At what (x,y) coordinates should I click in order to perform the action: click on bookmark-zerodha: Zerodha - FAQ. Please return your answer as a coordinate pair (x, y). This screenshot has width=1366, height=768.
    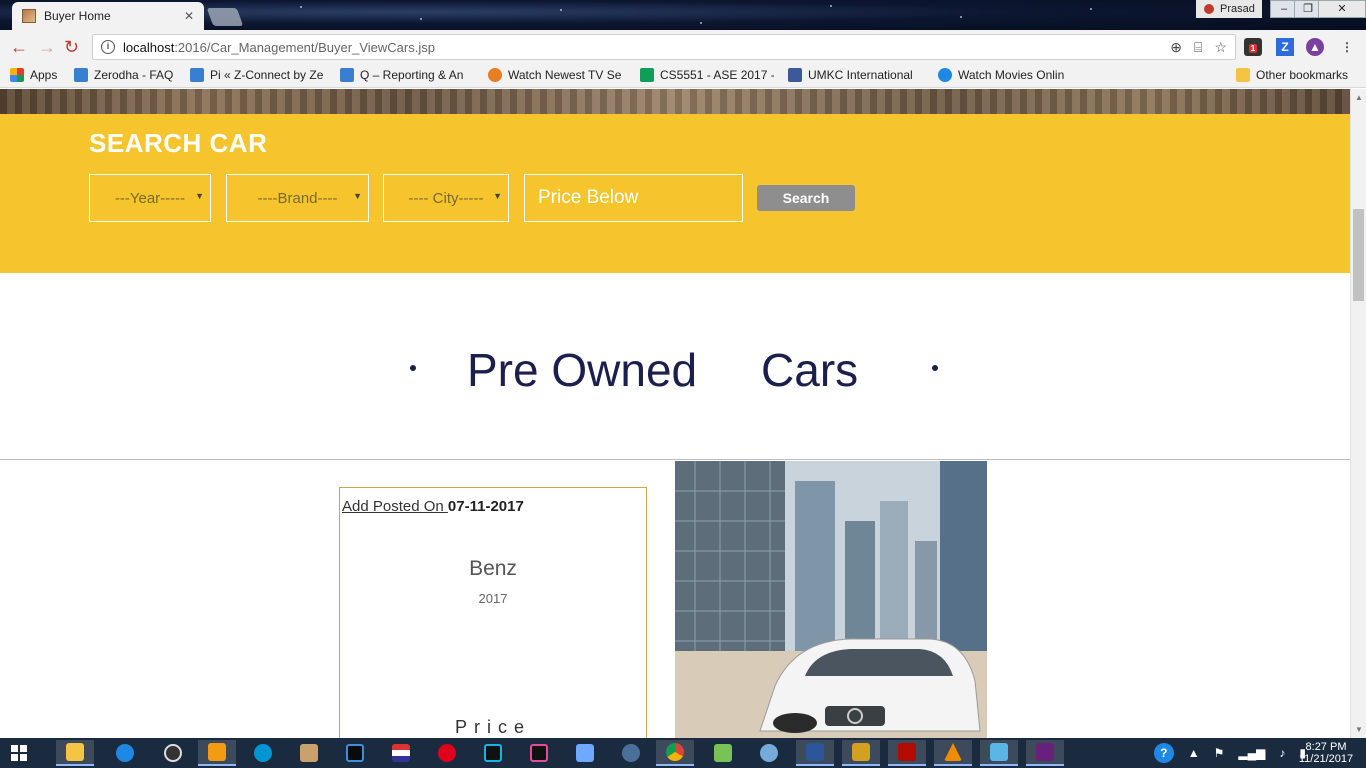
    Looking at the image, I should click on (127, 75).